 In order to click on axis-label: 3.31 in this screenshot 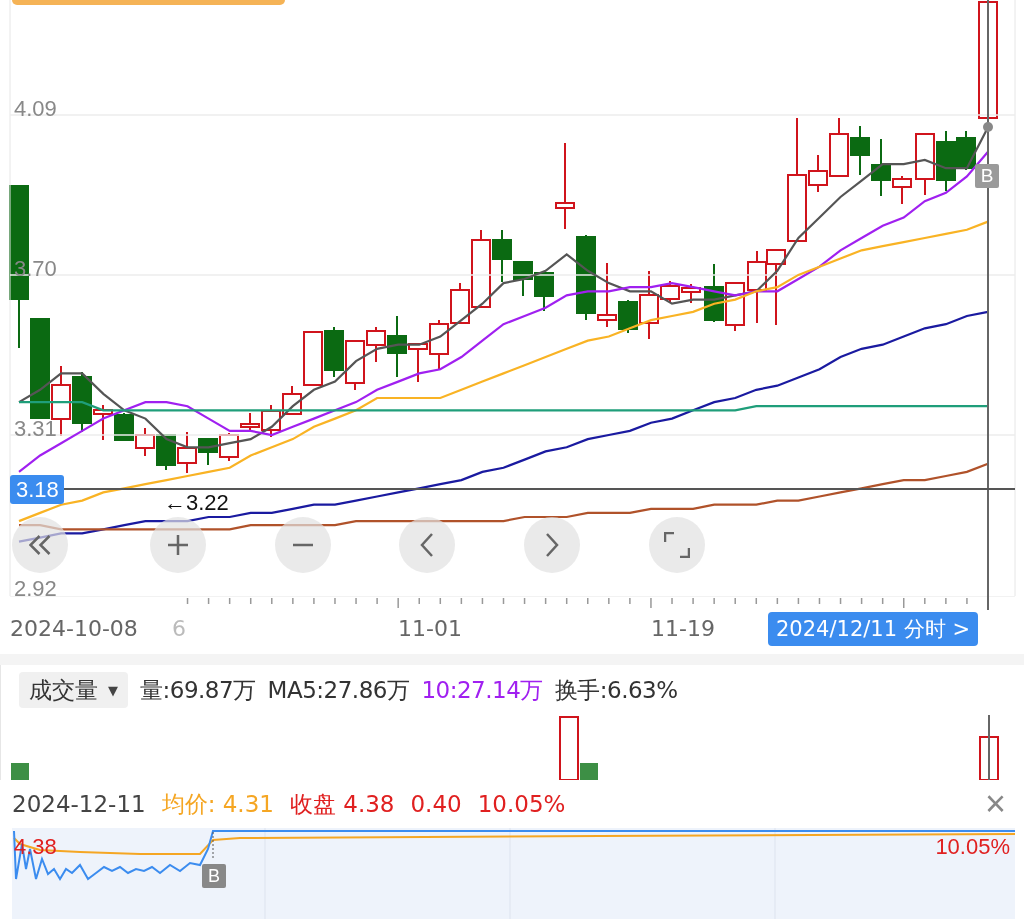, I will do `click(35, 428)`.